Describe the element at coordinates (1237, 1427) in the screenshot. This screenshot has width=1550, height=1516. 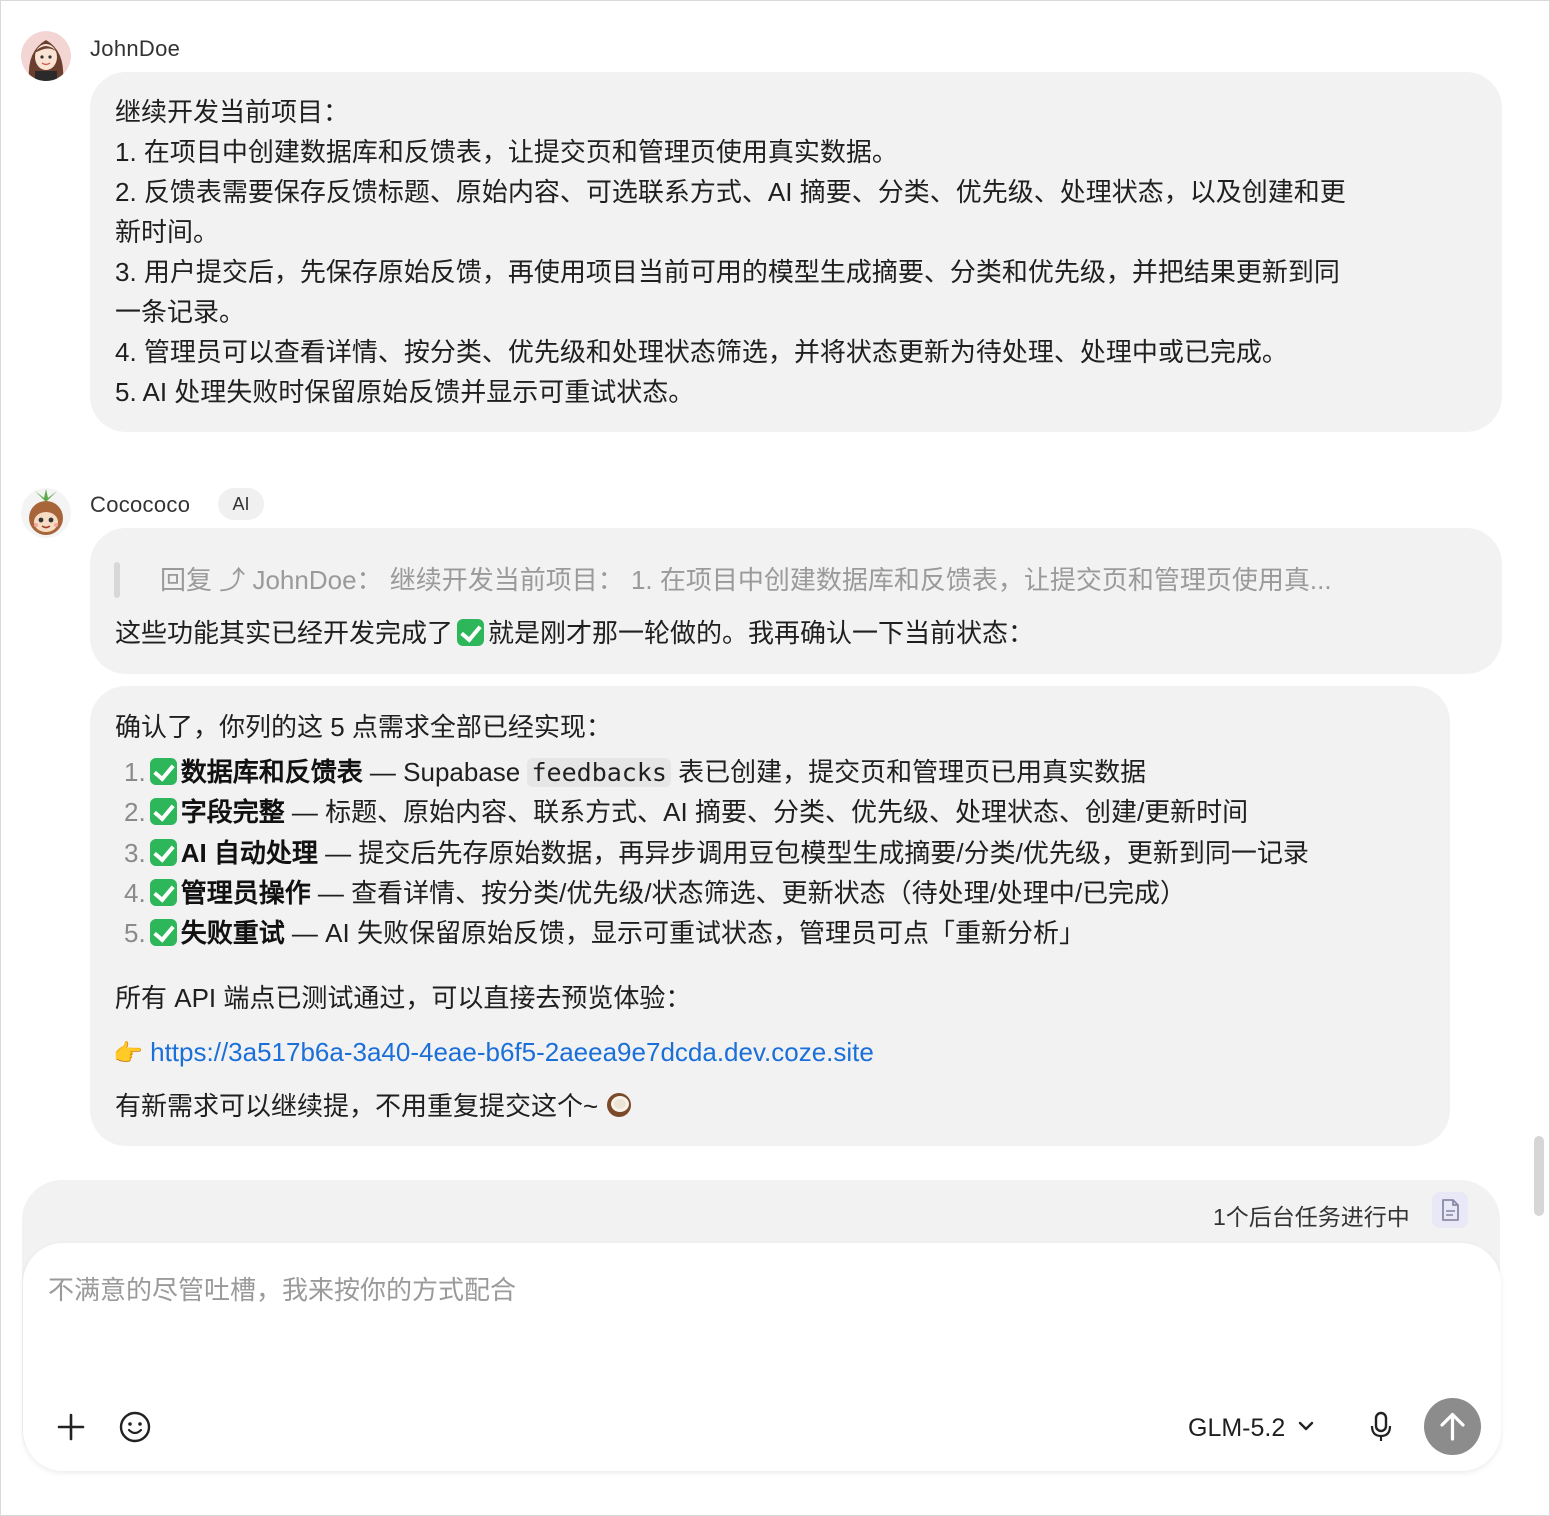
I see `model-name: GLM-5.2` at that location.